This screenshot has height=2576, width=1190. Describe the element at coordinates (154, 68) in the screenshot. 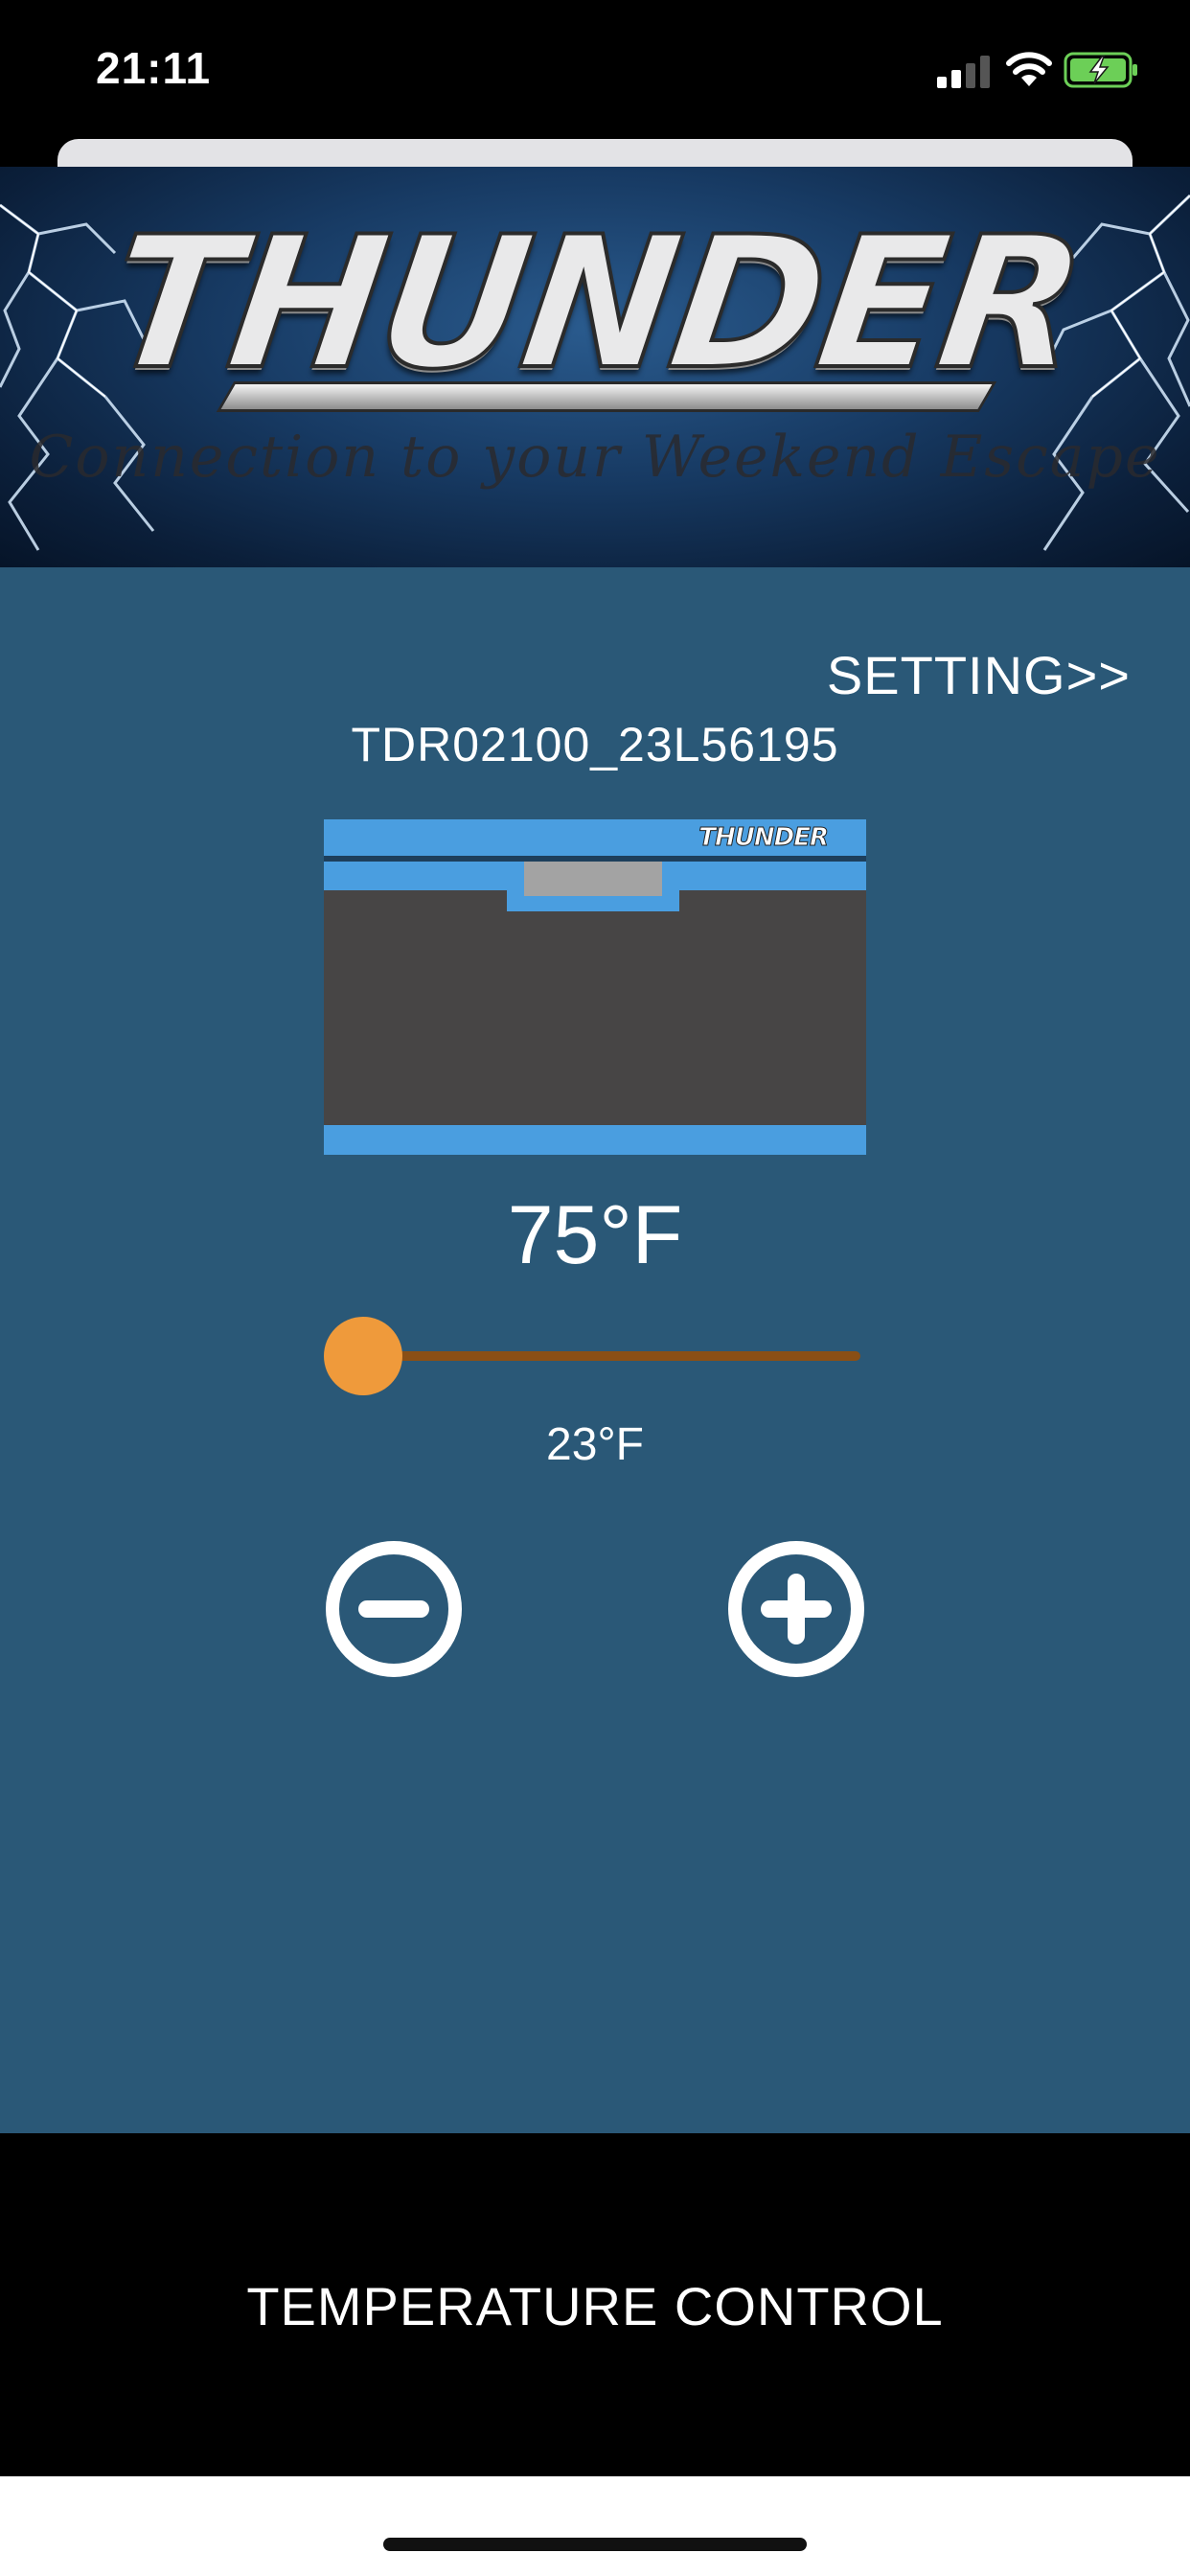

I see `status-time: 21:11` at that location.